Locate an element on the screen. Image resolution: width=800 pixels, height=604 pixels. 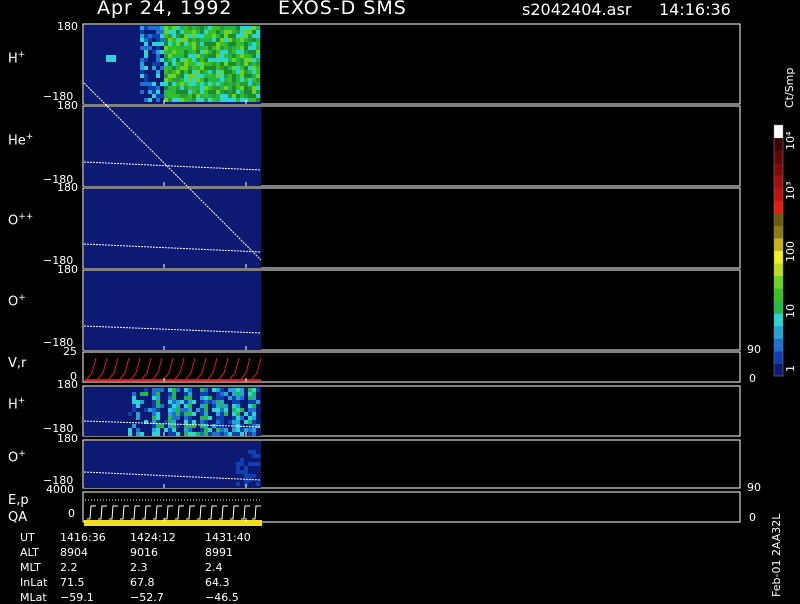
right-tick-top: 90 is located at coordinates (754, 349).